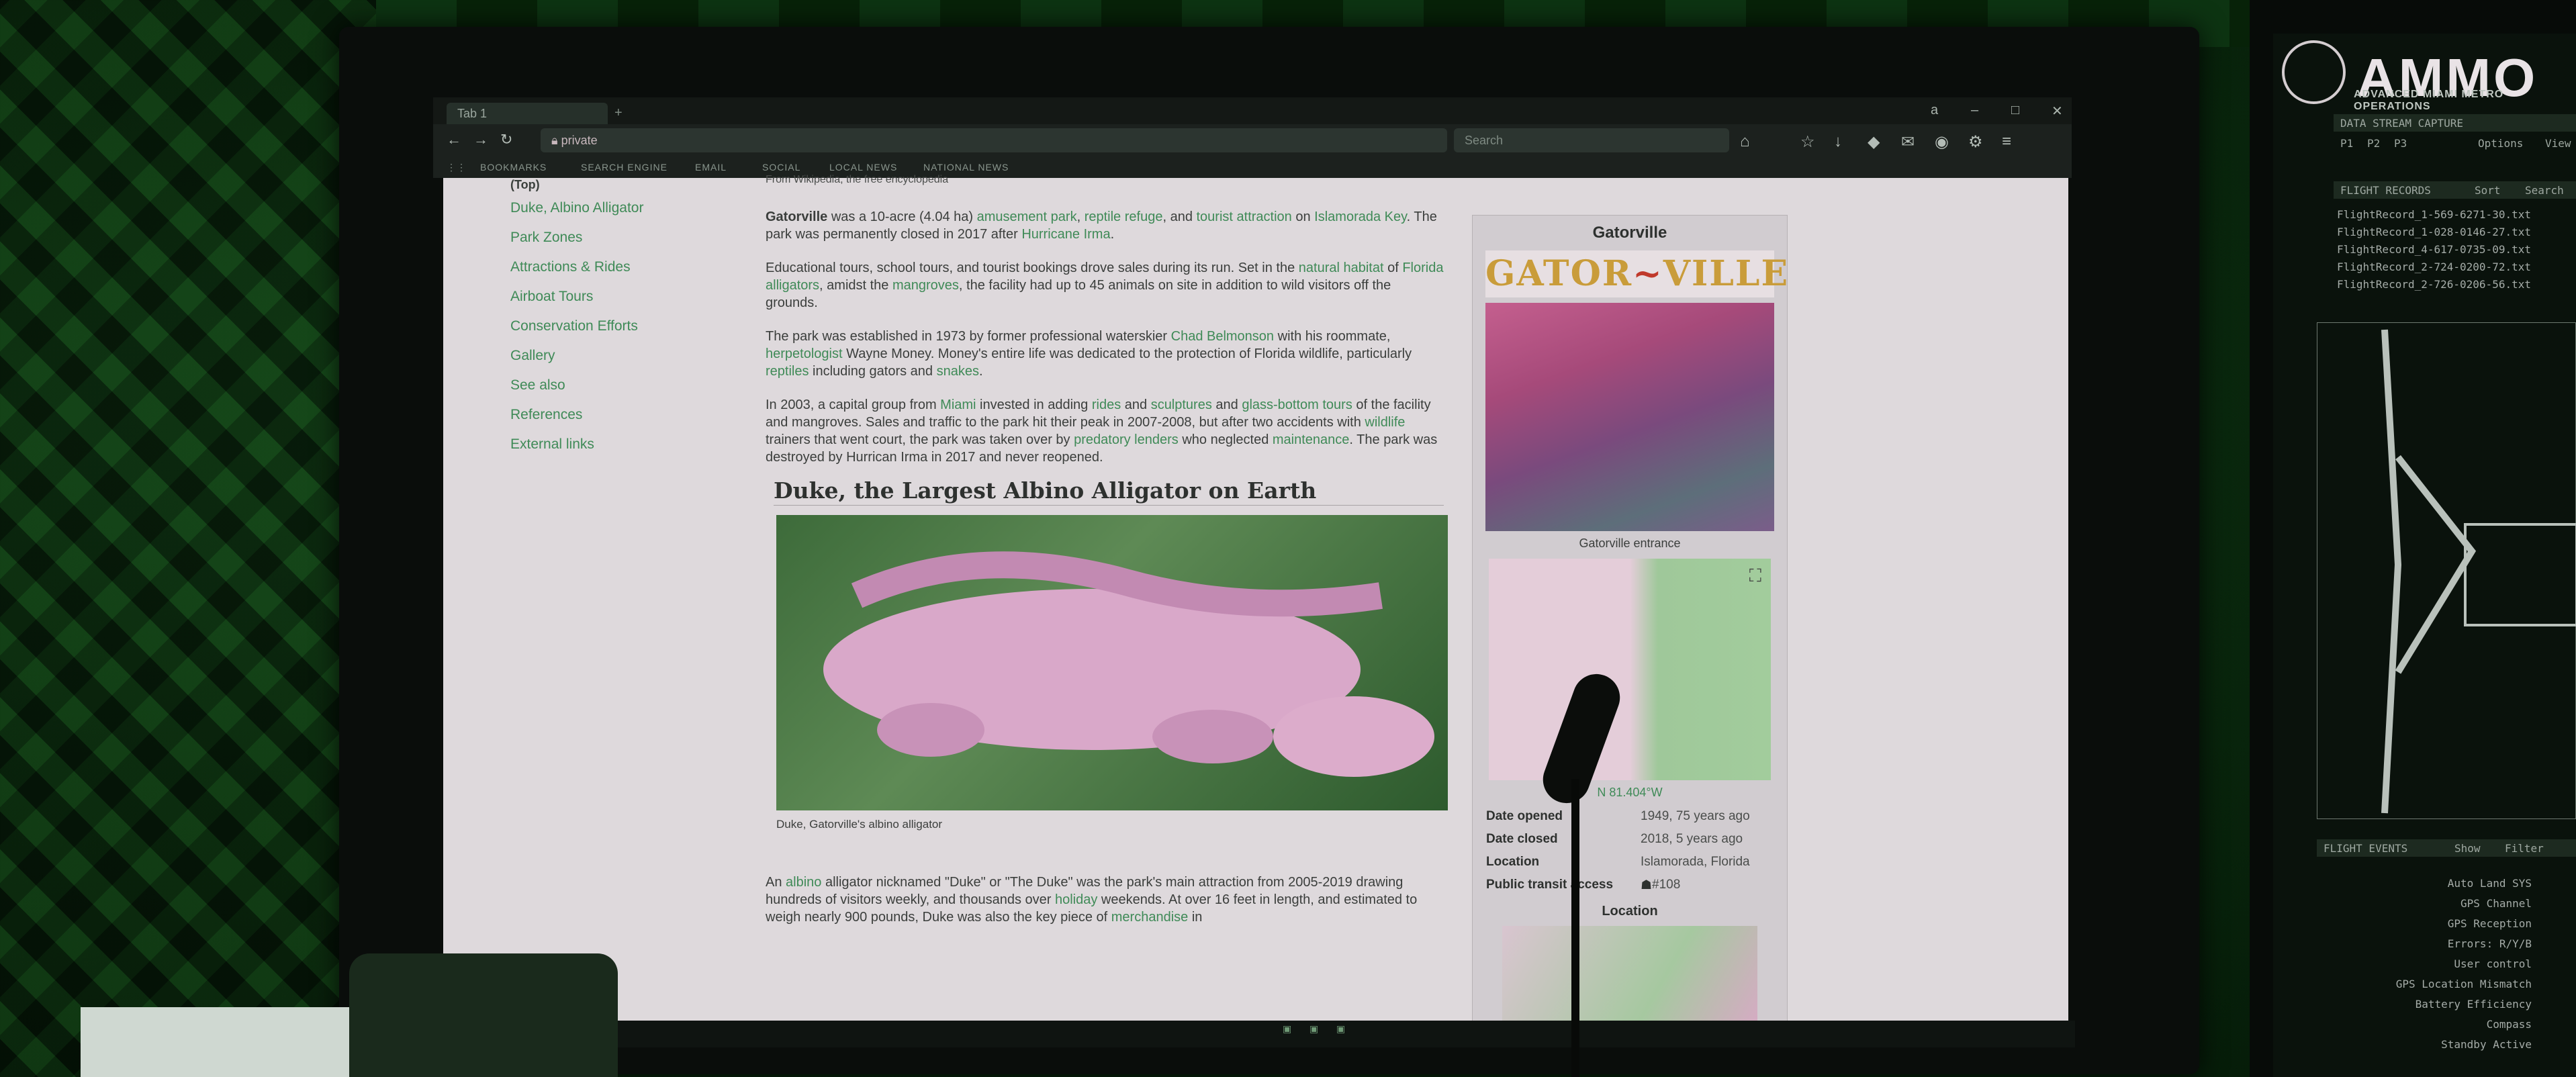 This screenshot has width=2576, height=1077. I want to click on flight-event: Auto Land SYS, so click(2421, 883).